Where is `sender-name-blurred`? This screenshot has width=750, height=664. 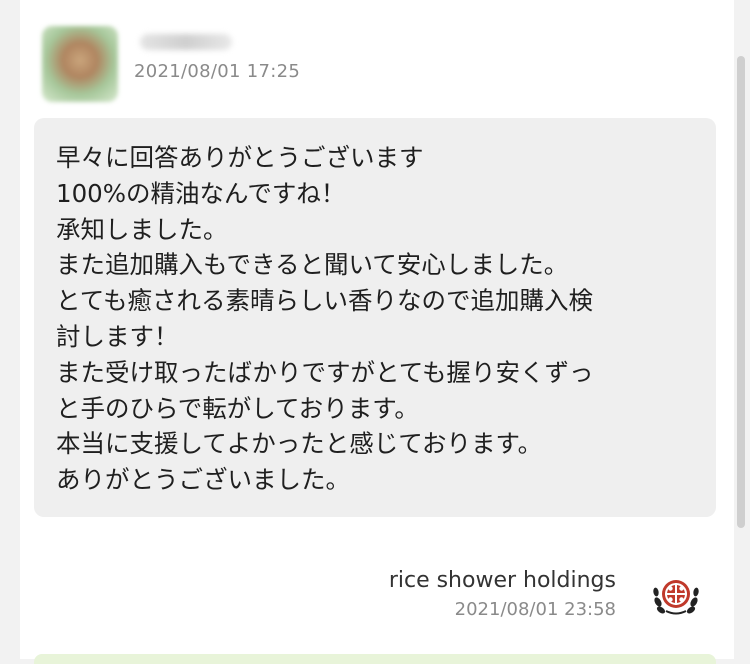 sender-name-blurred is located at coordinates (186, 42).